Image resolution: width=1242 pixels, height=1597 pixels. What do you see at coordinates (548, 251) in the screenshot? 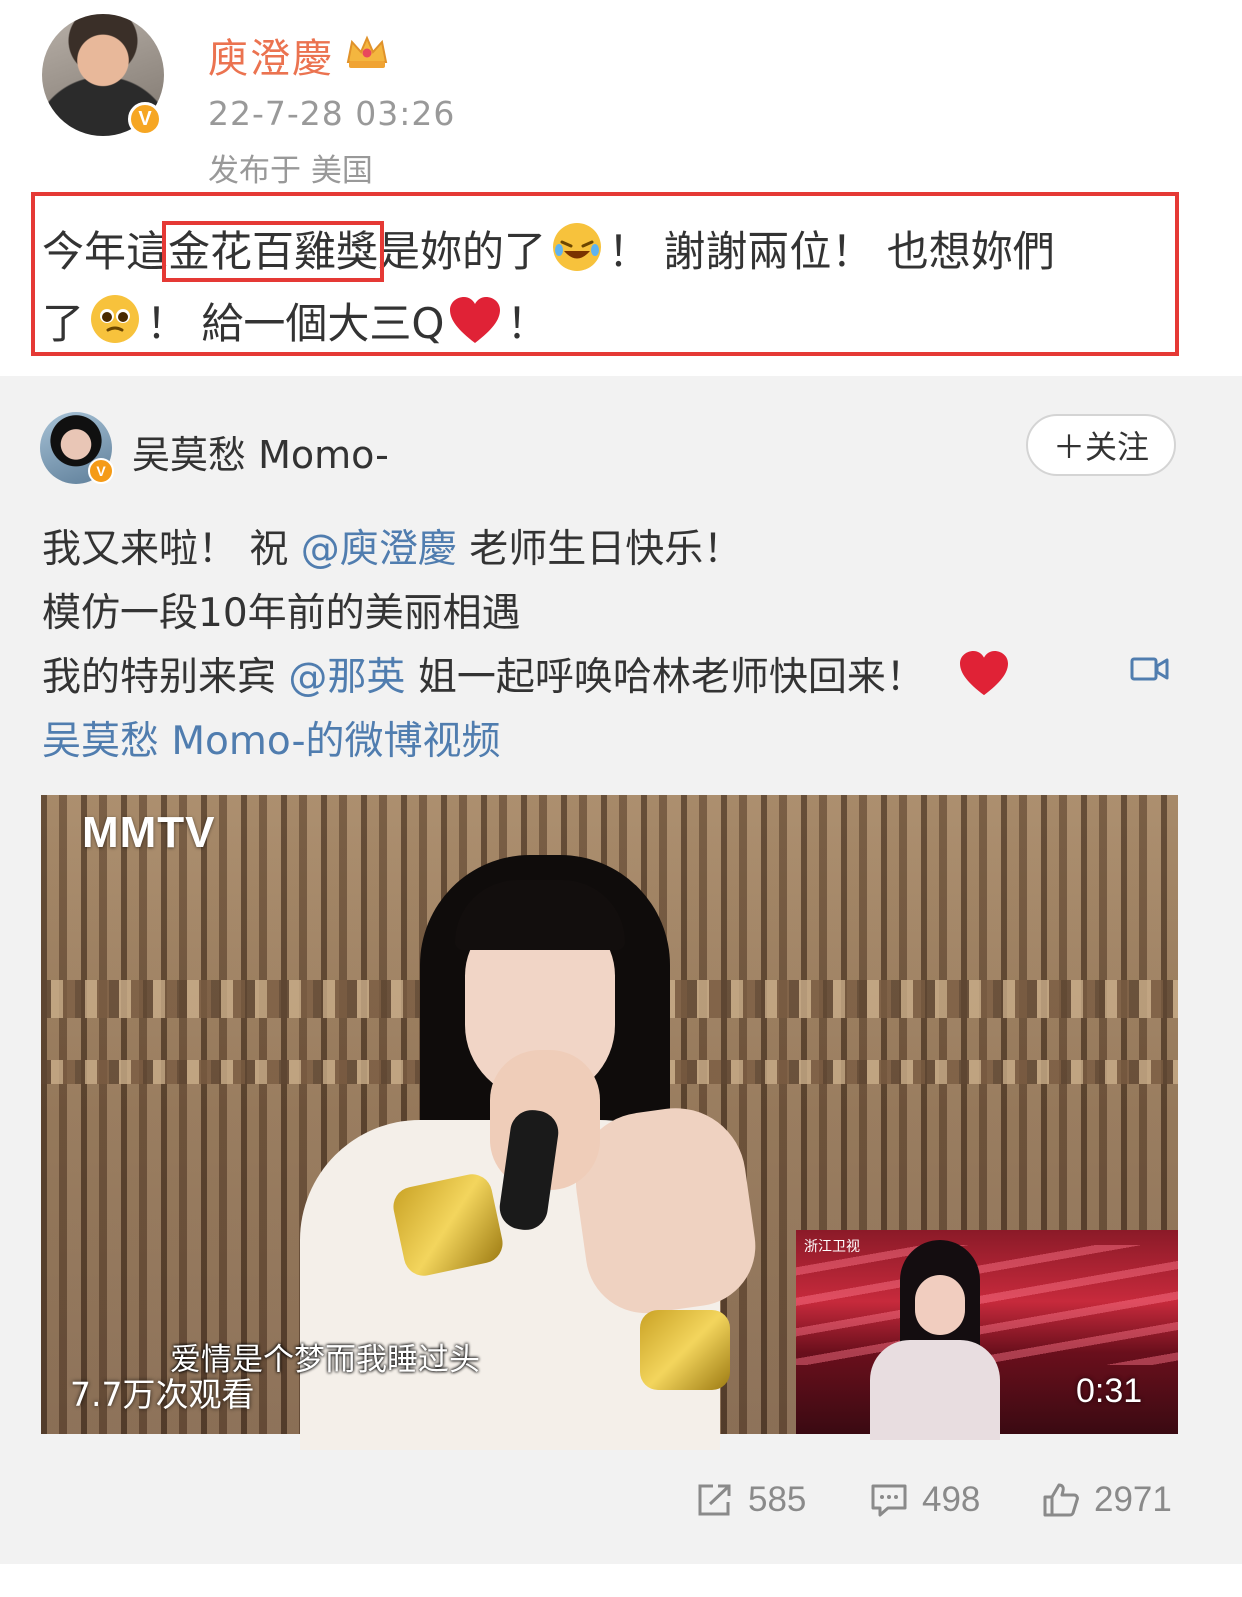
I see `post-text-line-1: 今年這金花百雞獎是妳的了！ 謝謝兩位！ 也想妳們` at bounding box center [548, 251].